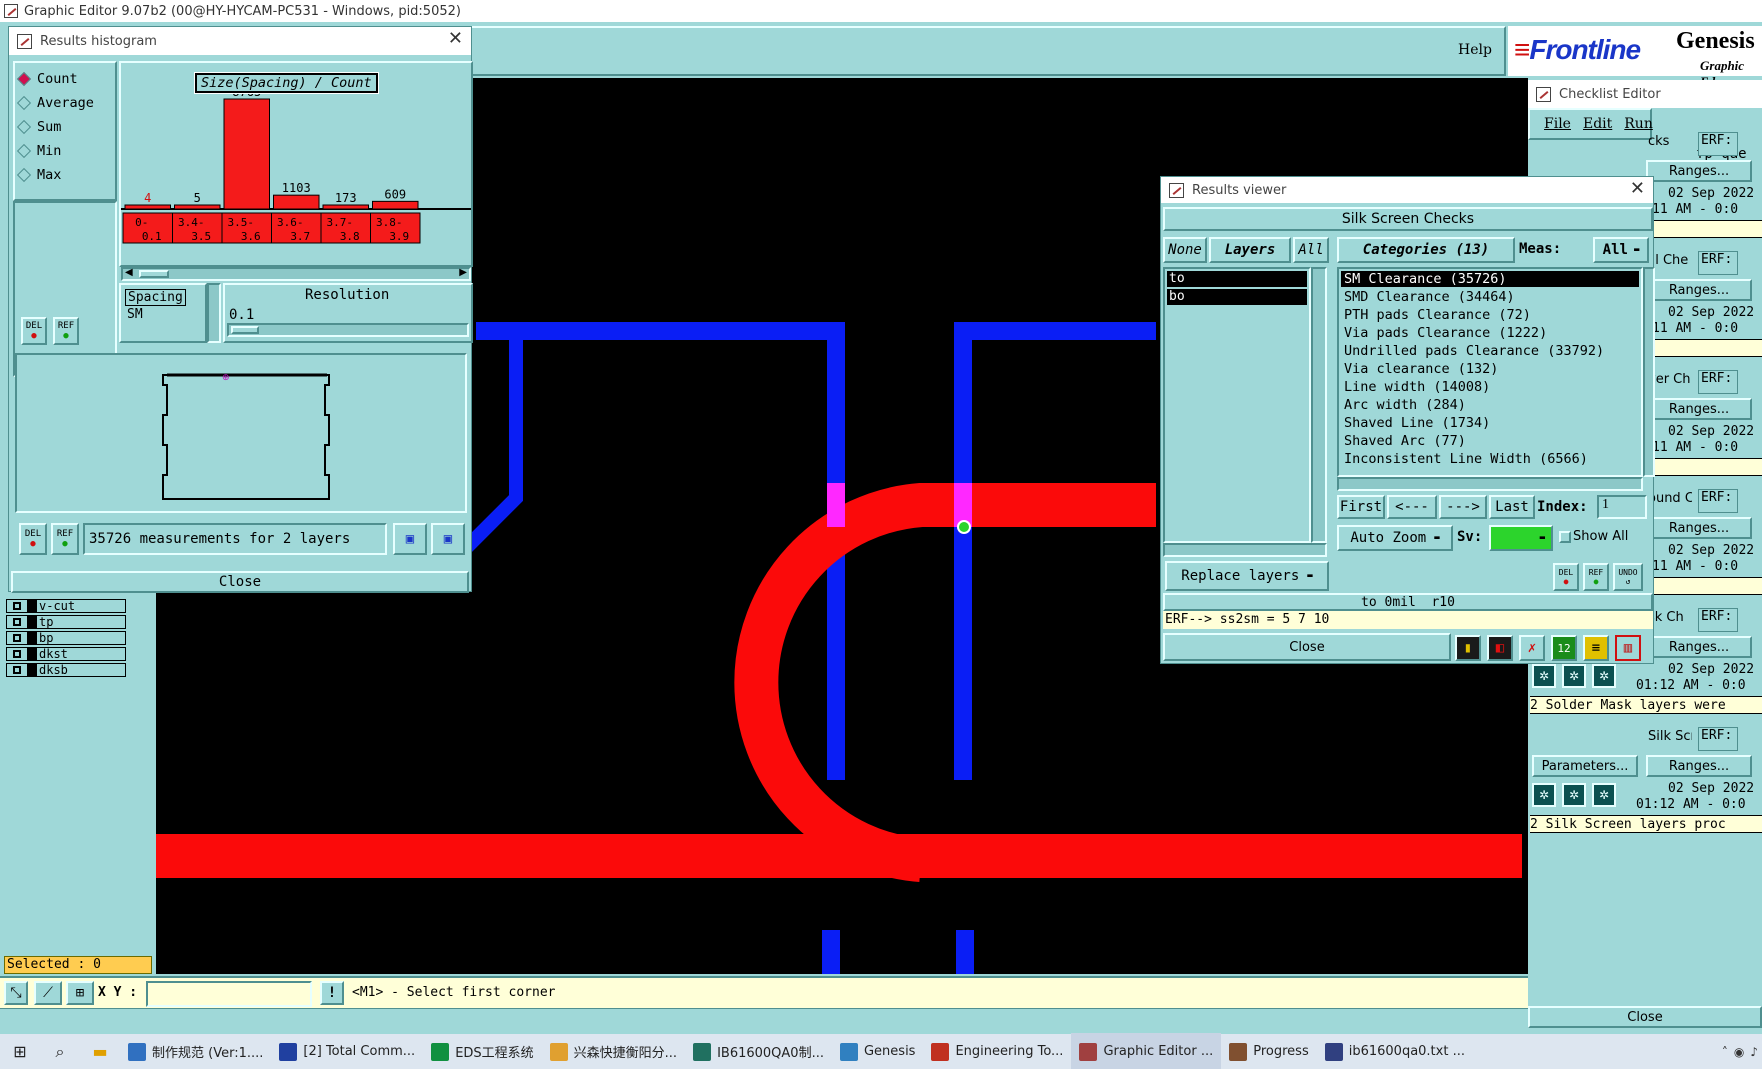 Image resolution: width=1762 pixels, height=1069 pixels. Describe the element at coordinates (1490, 369) in the screenshot. I see `category-item: Via clearance (132)` at that location.